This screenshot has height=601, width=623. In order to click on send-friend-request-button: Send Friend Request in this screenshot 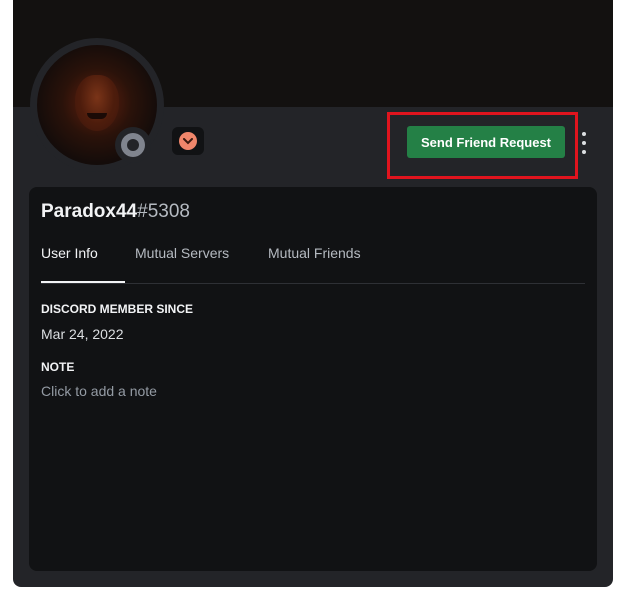, I will do `click(486, 142)`.